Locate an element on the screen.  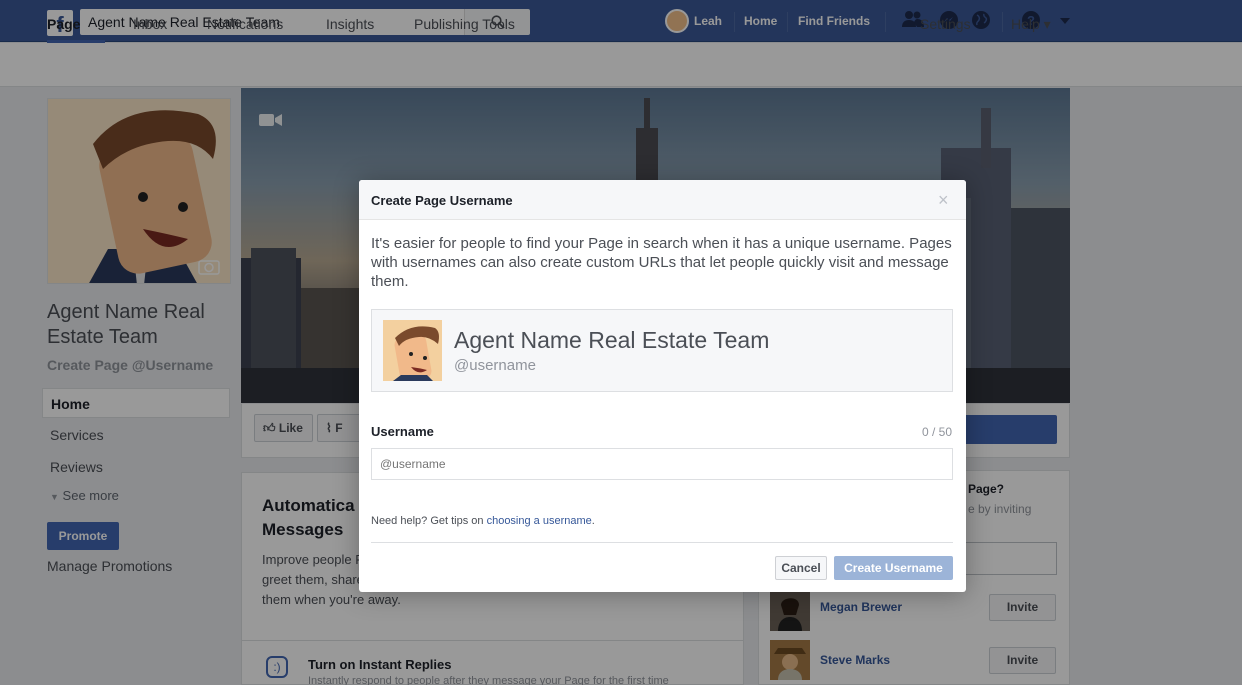
preview-avatar is located at coordinates (412, 350).